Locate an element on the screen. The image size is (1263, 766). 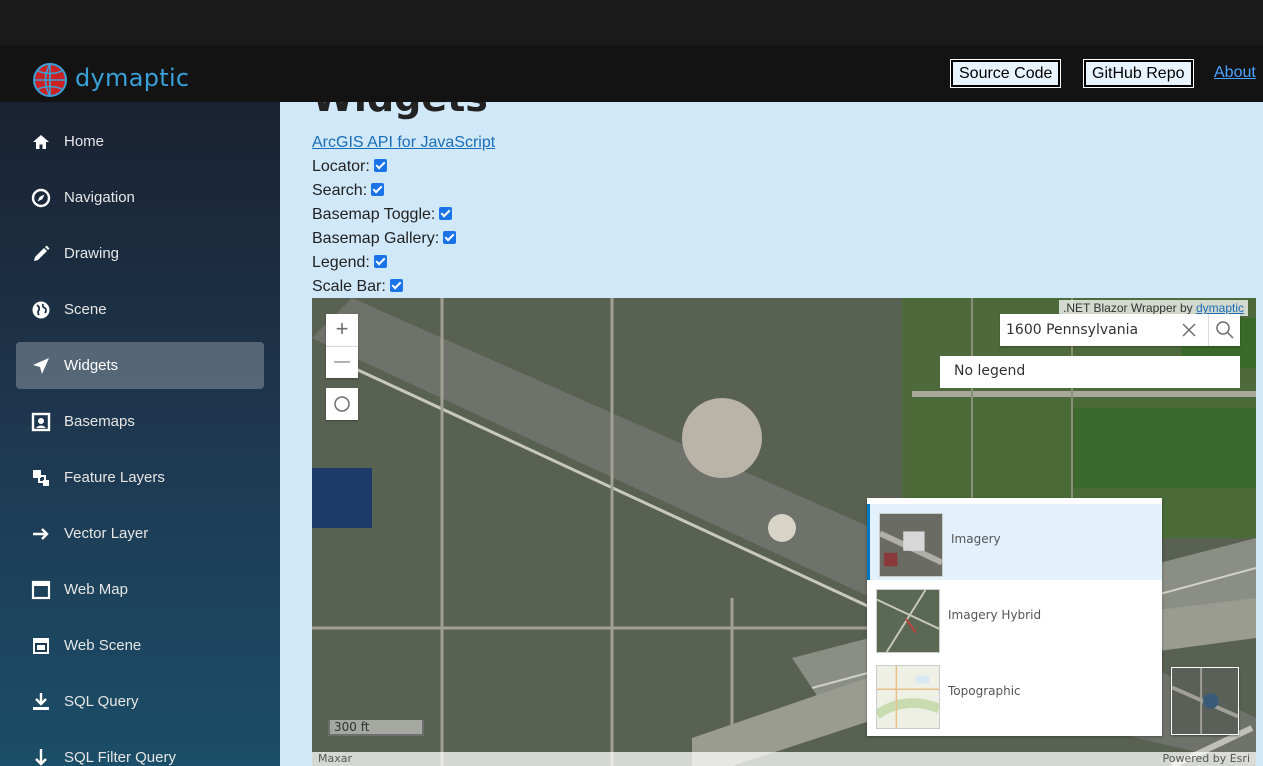
basemap-toggle-checkbox is located at coordinates (446, 213).